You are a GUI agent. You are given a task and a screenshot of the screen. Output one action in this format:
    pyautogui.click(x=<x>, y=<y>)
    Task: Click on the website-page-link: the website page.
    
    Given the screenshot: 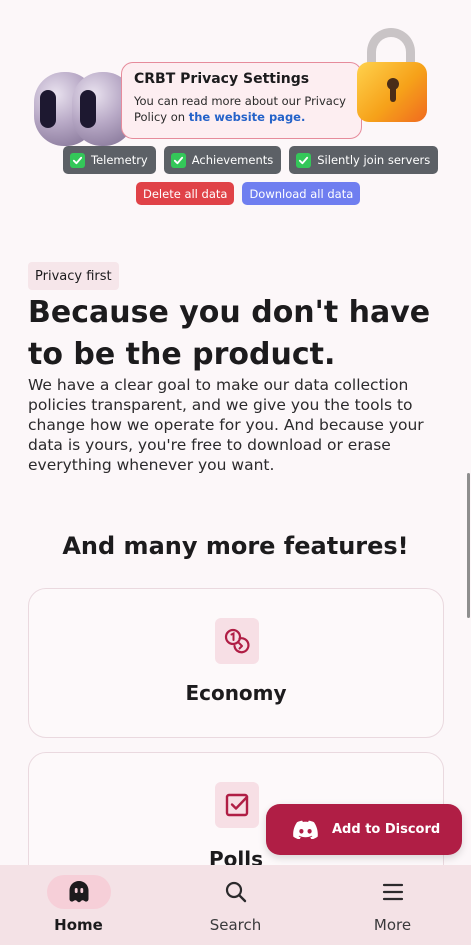 What is the action you would take?
    pyautogui.click(x=247, y=117)
    